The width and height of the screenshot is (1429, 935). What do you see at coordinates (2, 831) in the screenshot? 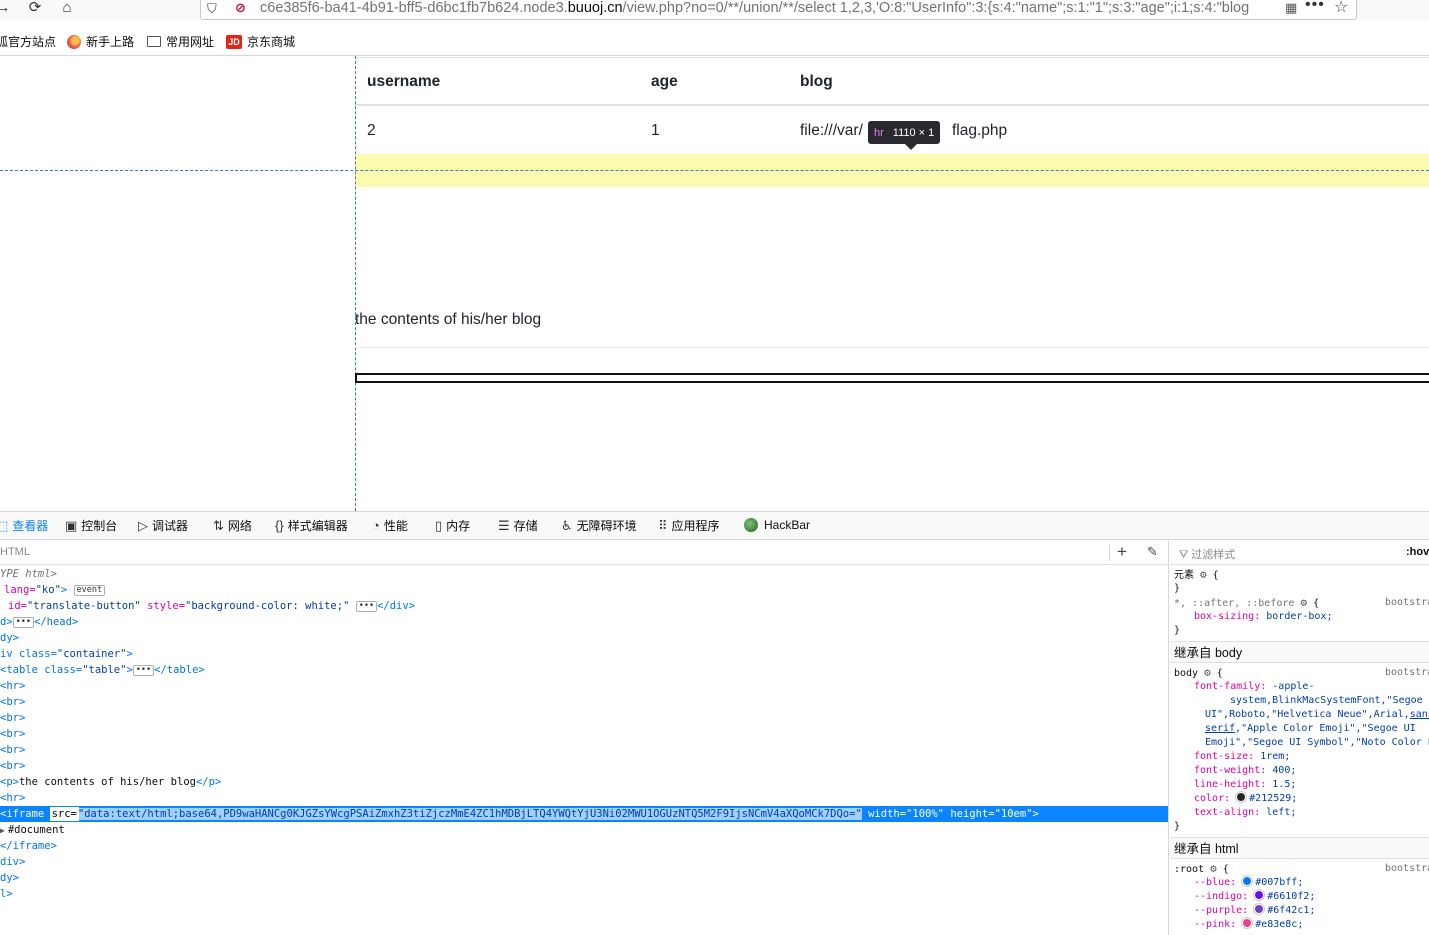
I see `expand-triangle-icon: ▶` at bounding box center [2, 831].